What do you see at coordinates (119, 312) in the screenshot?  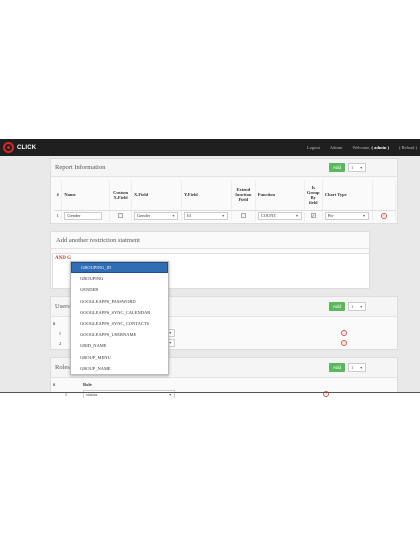 I see `dropdown-item: GOOGLEAPPS_SYNC_CALENDAR` at bounding box center [119, 312].